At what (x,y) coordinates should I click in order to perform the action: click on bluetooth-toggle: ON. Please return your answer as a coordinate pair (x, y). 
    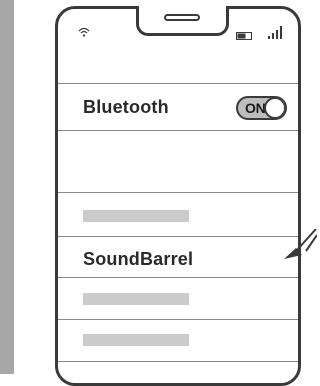
    Looking at the image, I should click on (261, 108).